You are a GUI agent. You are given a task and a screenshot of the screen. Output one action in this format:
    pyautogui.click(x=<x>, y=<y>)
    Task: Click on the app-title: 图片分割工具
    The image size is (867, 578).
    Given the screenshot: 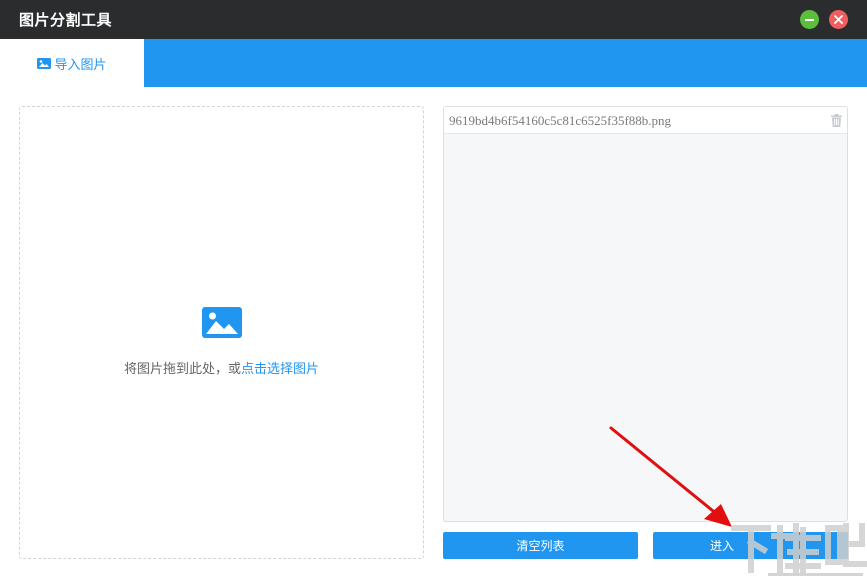 What is the action you would take?
    pyautogui.click(x=66, y=20)
    